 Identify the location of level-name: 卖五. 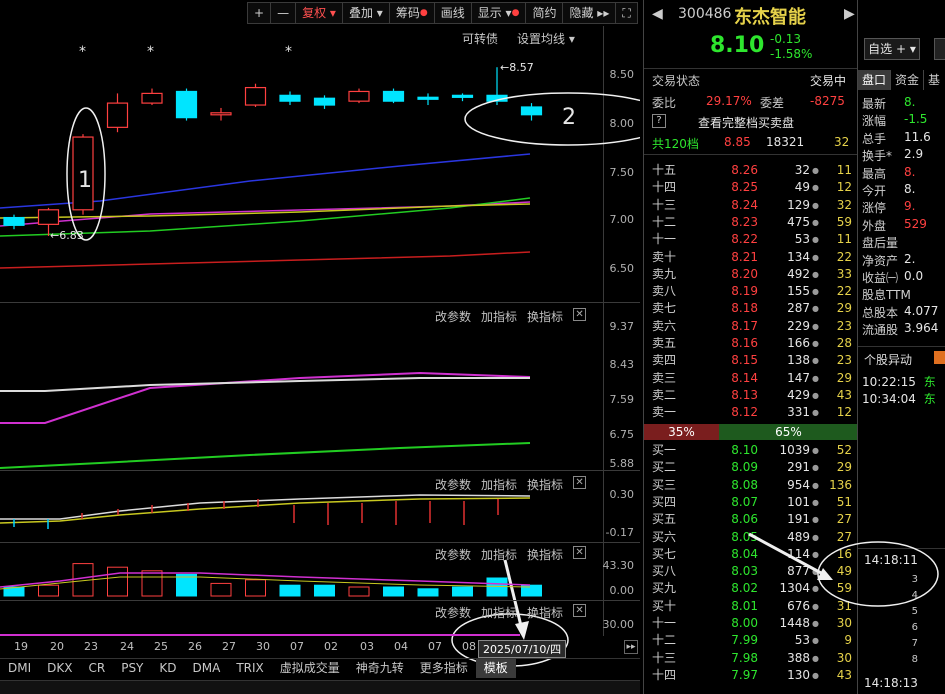
(664, 343).